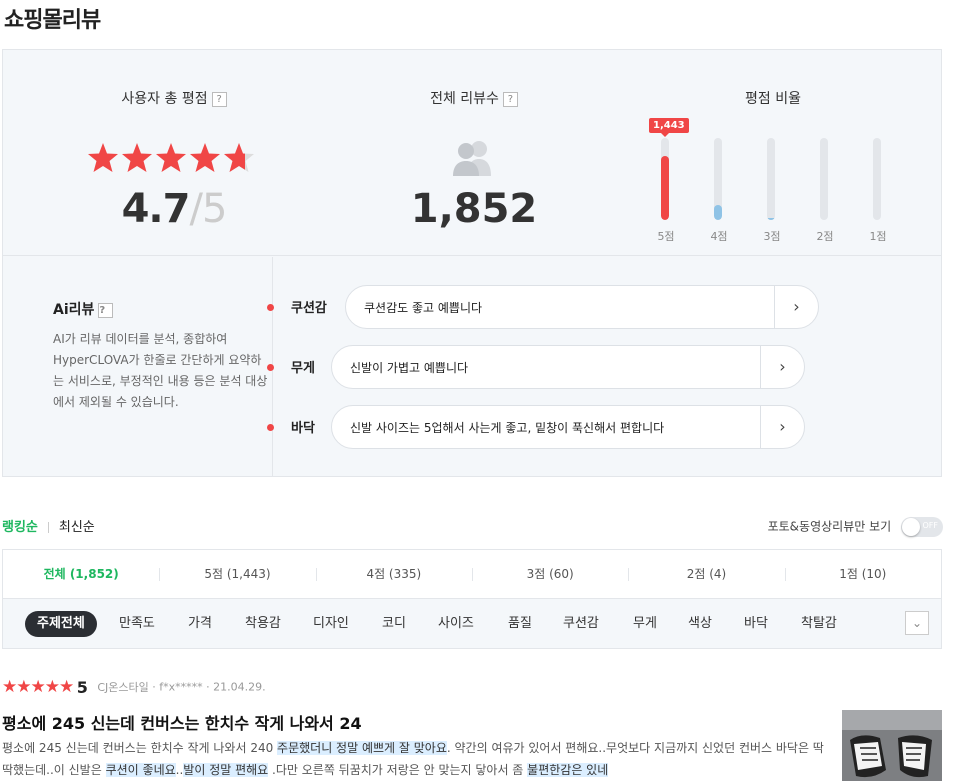 The image size is (963, 781). I want to click on ai-summary-bubble: 신발 사이즈는 5업해서 사는게 좋고, 밑창이 푹신해서 편합니다 ›, so click(568, 427).